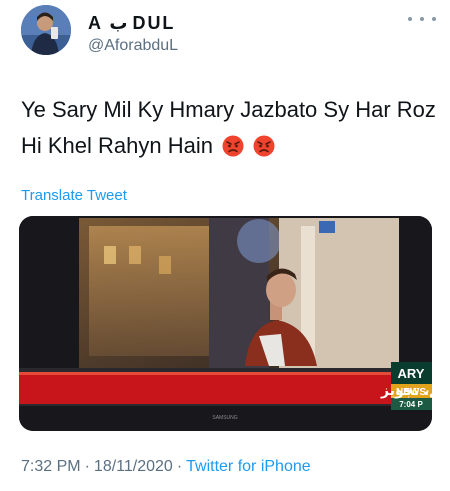  I want to click on tweet-date: 18/11/2020, so click(133, 466).